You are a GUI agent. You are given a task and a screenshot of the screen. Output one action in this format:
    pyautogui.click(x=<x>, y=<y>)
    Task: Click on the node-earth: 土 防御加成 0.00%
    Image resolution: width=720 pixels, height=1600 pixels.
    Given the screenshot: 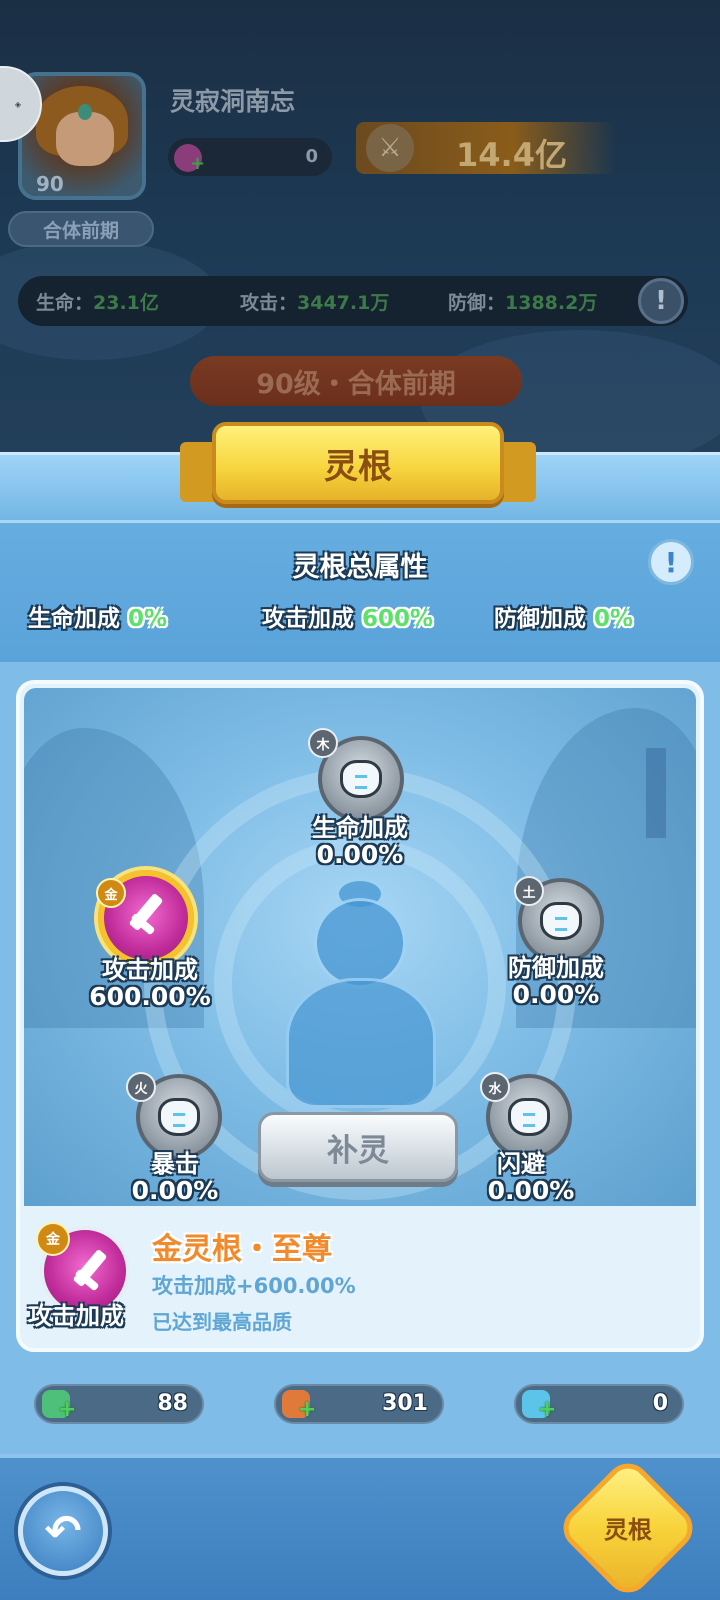 What is the action you would take?
    pyautogui.click(x=556, y=944)
    